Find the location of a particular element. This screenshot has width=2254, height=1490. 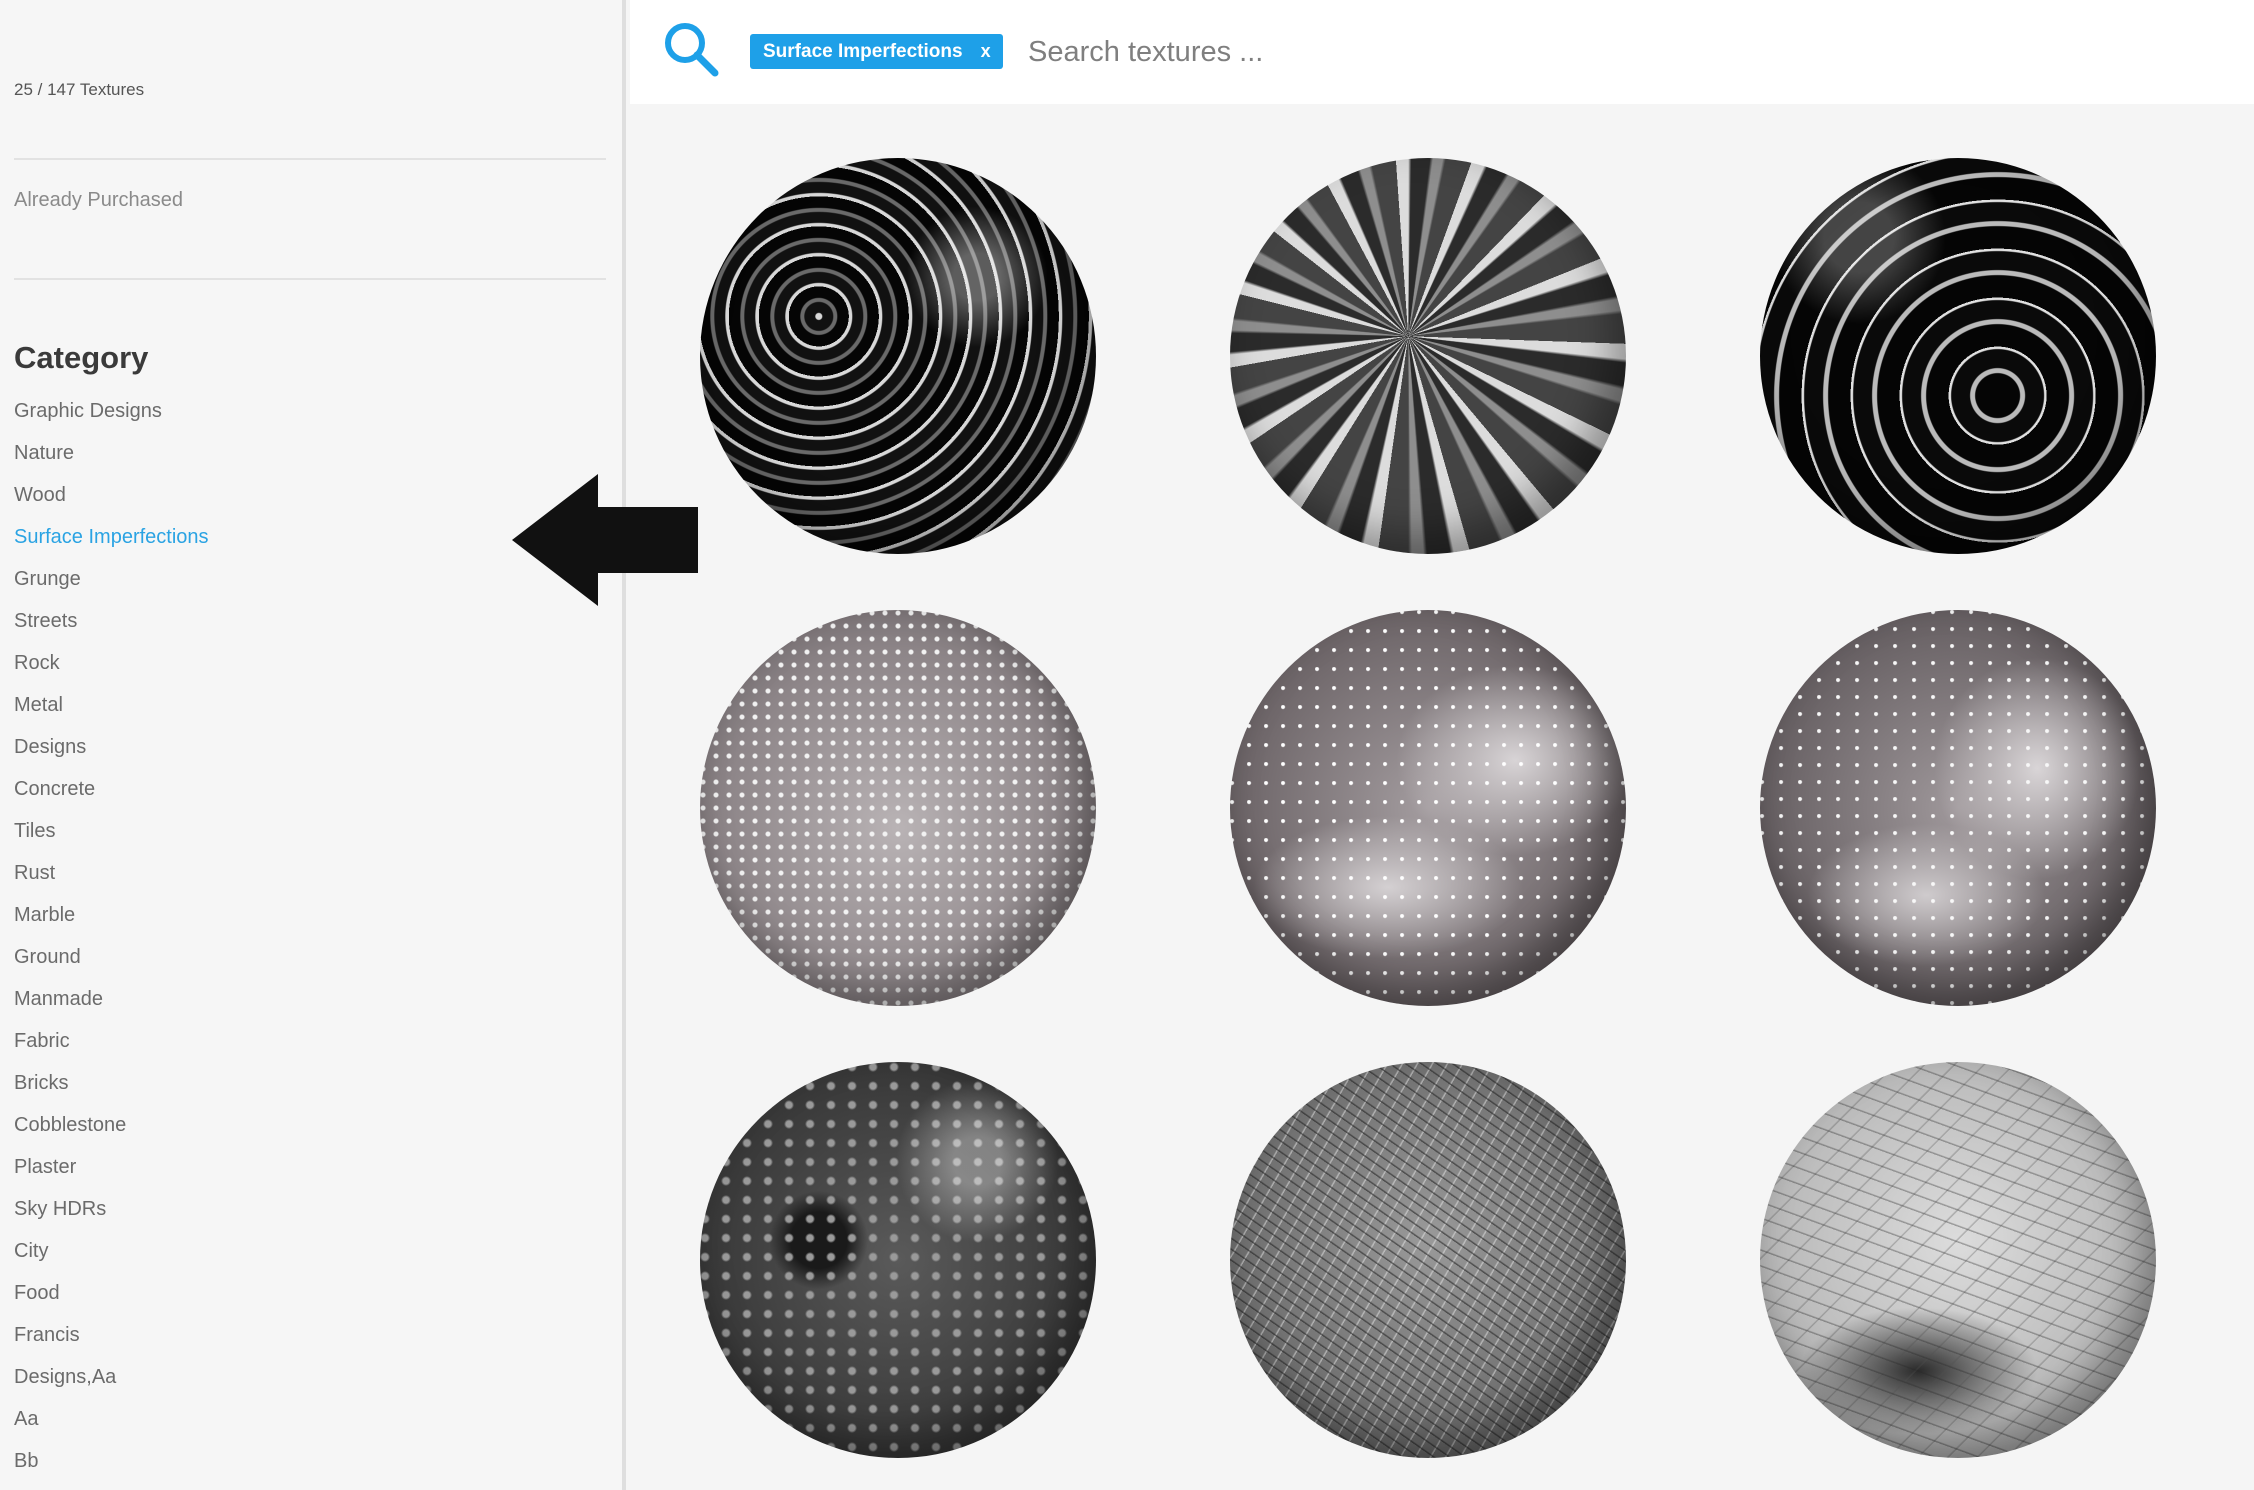

category-item: Aa is located at coordinates (111, 1426).